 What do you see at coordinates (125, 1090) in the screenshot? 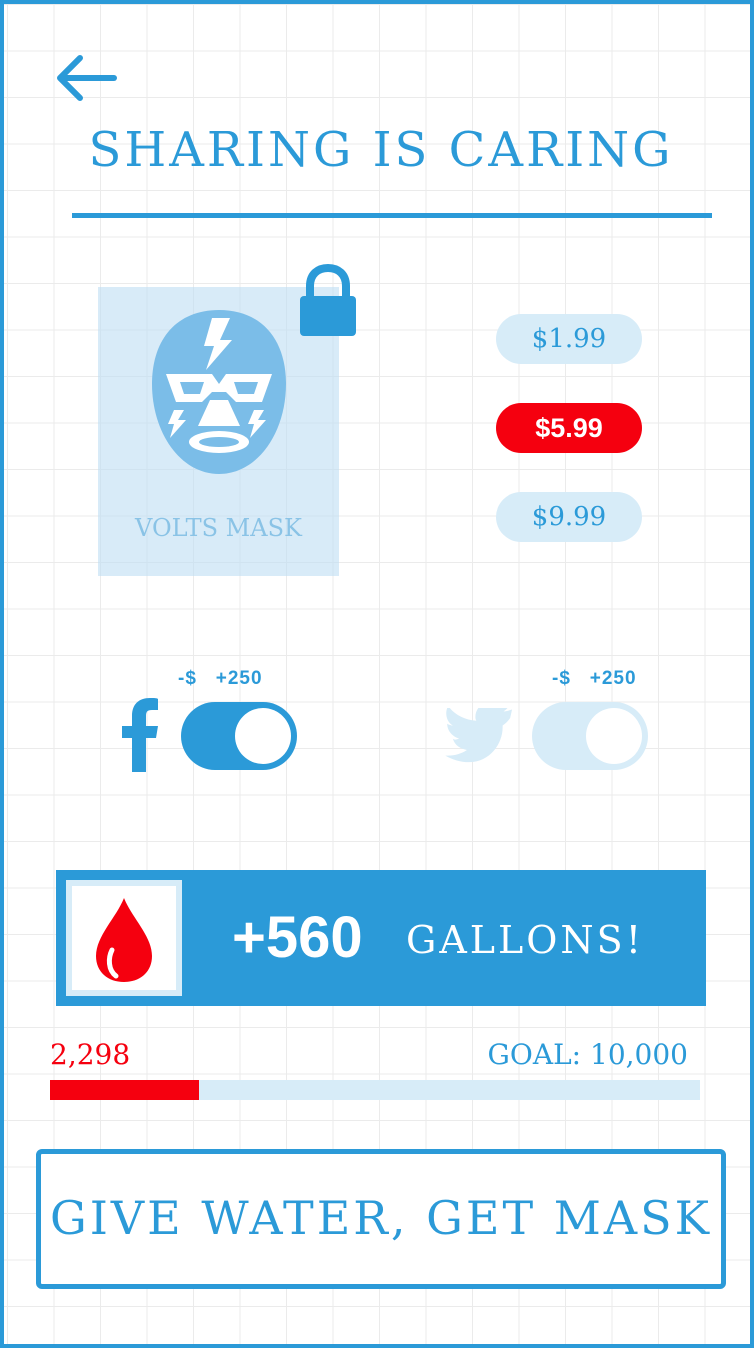
I see `progress-fill` at bounding box center [125, 1090].